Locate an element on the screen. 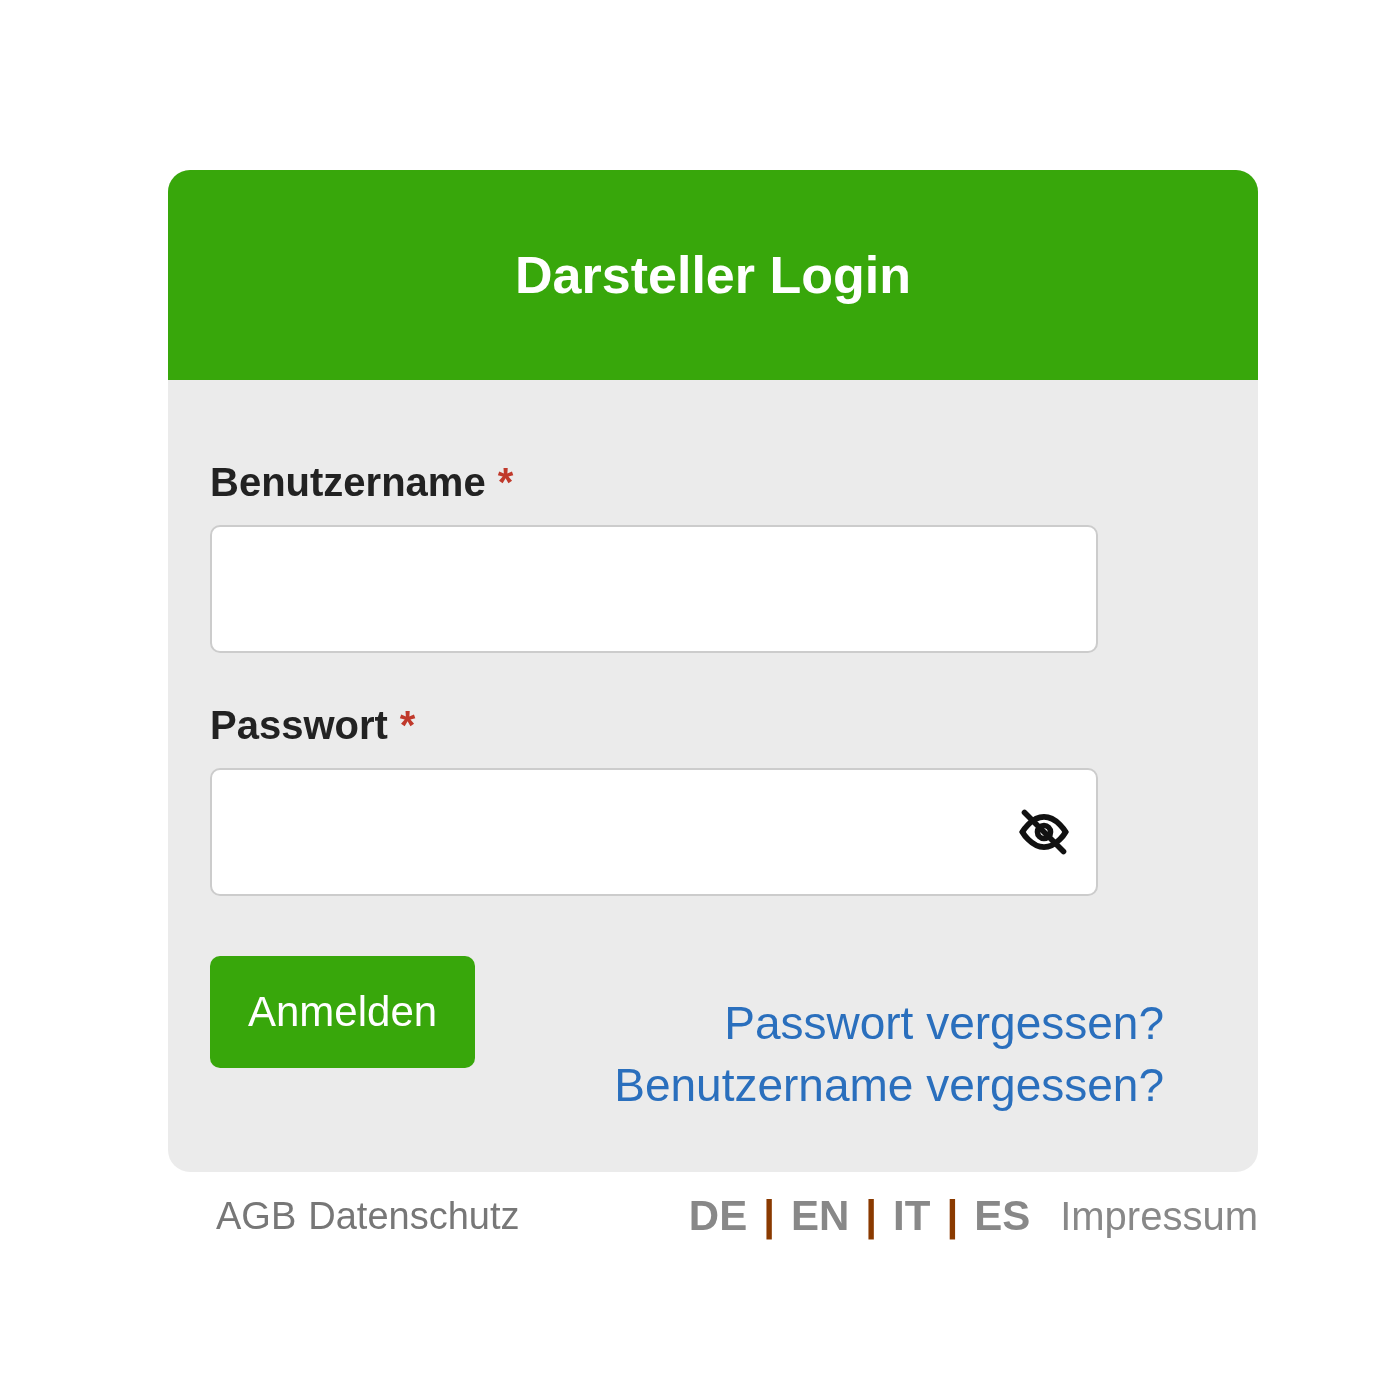 The width and height of the screenshot is (1400, 1400). help-link: Benutzername vergessen? is located at coordinates (889, 1085).